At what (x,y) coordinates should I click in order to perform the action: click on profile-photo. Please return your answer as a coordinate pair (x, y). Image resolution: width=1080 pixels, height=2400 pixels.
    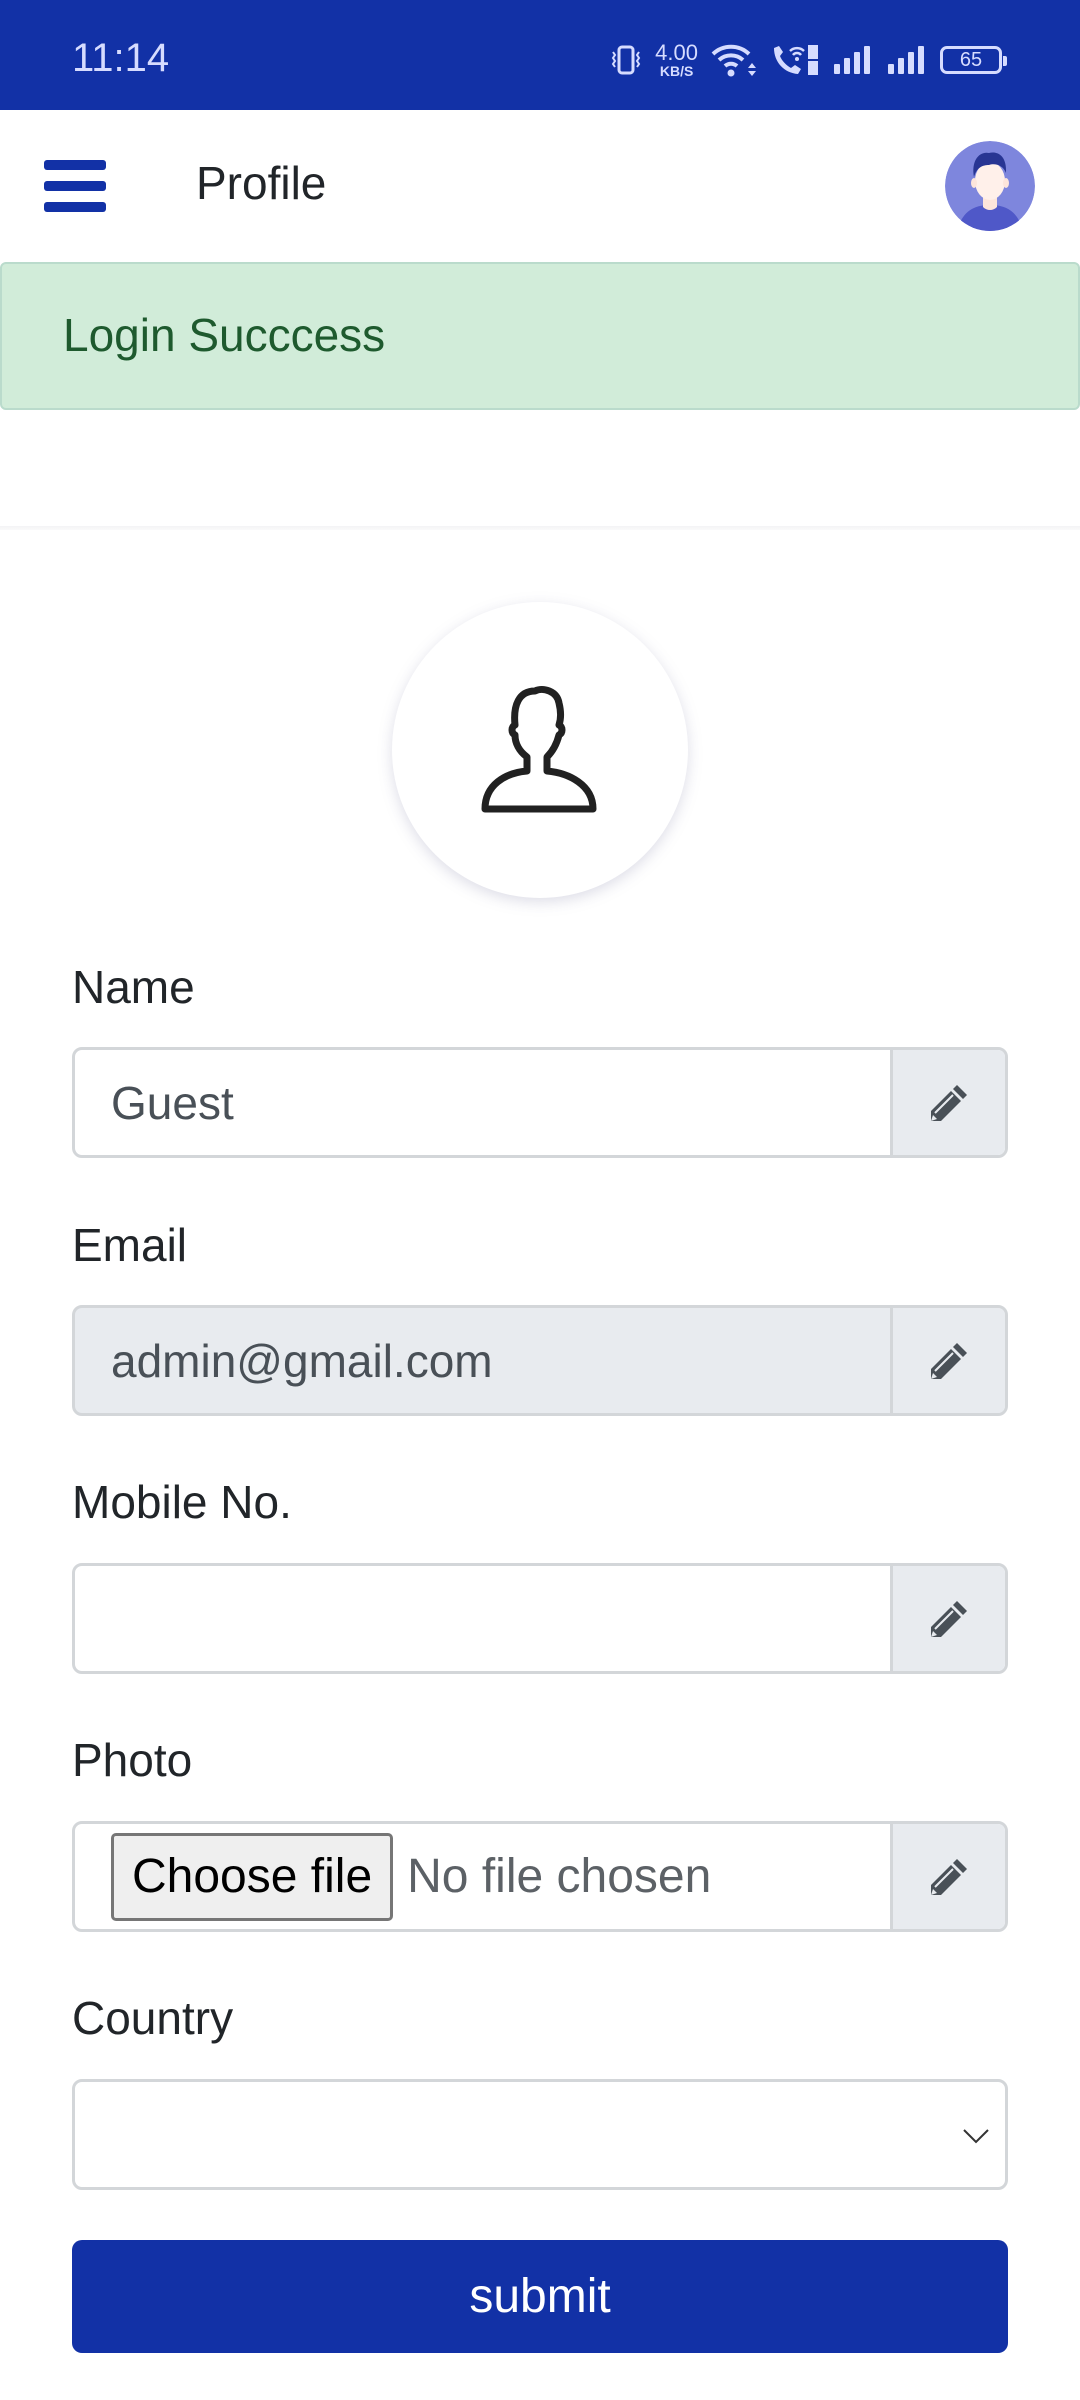
    Looking at the image, I should click on (540, 750).